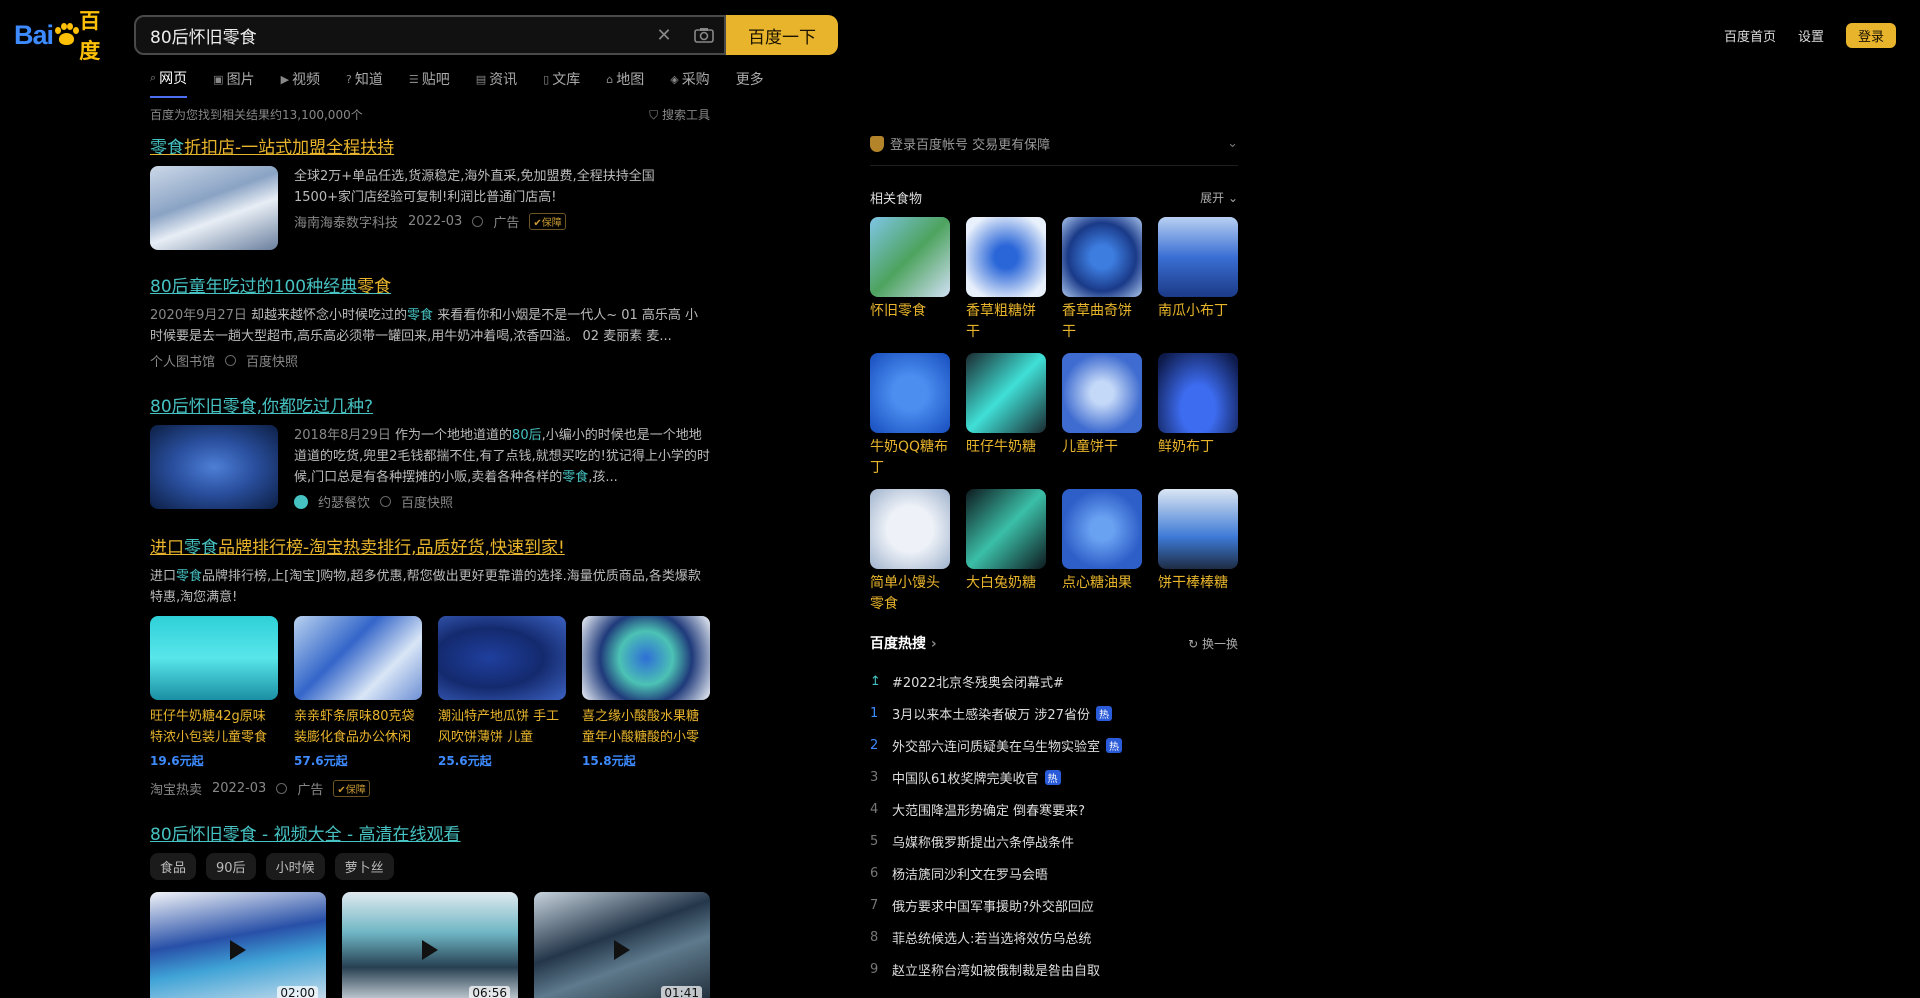  Describe the element at coordinates (214, 467) in the screenshot. I see `candy-thumbnail` at that location.